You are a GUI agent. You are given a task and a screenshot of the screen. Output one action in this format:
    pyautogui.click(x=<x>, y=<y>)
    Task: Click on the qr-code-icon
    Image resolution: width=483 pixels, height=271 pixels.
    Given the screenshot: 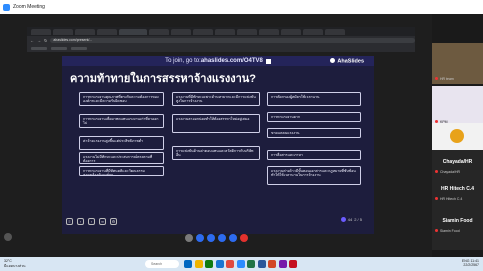 What is the action you would take?
    pyautogui.click(x=268, y=61)
    